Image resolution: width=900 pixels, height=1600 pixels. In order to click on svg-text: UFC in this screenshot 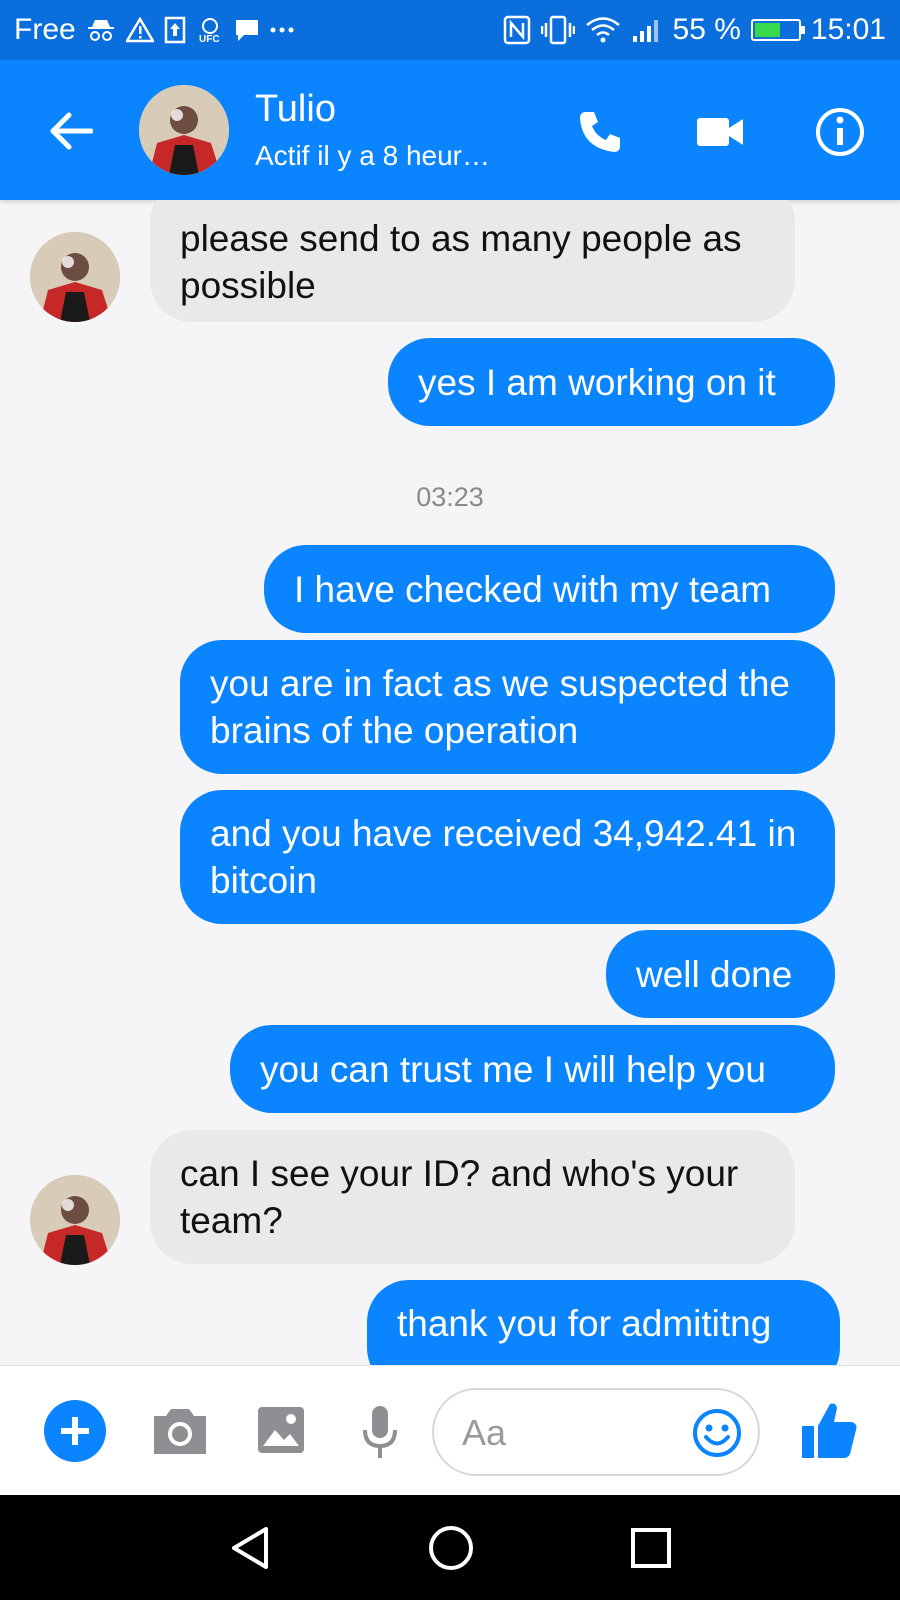, I will do `click(209, 39)`.